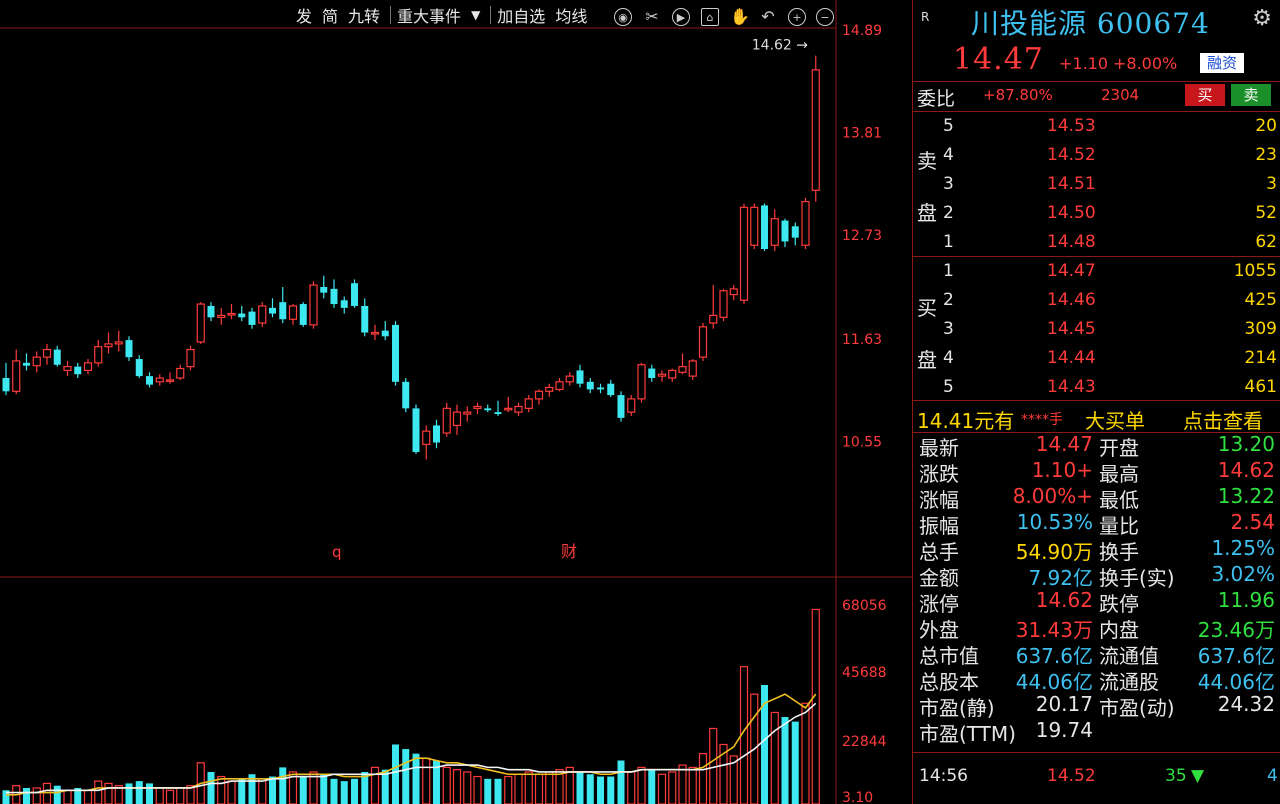 The image size is (1280, 804). I want to click on ask-price: 14.52, so click(1071, 155).